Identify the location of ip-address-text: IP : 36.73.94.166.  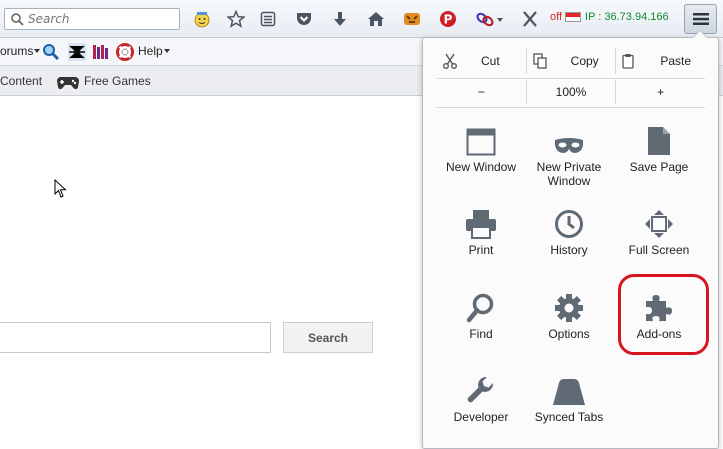
(627, 17).